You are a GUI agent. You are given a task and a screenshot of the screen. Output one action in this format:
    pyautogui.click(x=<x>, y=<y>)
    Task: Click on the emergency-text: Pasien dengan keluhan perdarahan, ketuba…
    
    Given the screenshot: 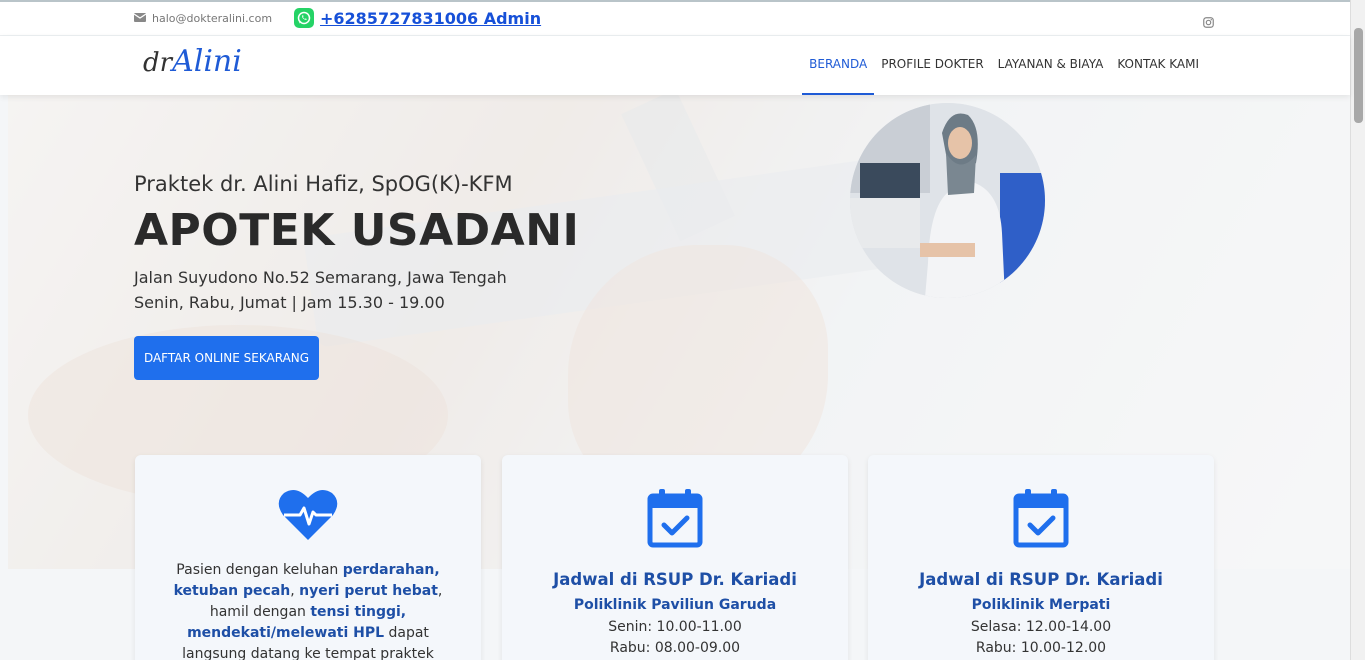 What is the action you would take?
    pyautogui.click(x=308, y=610)
    